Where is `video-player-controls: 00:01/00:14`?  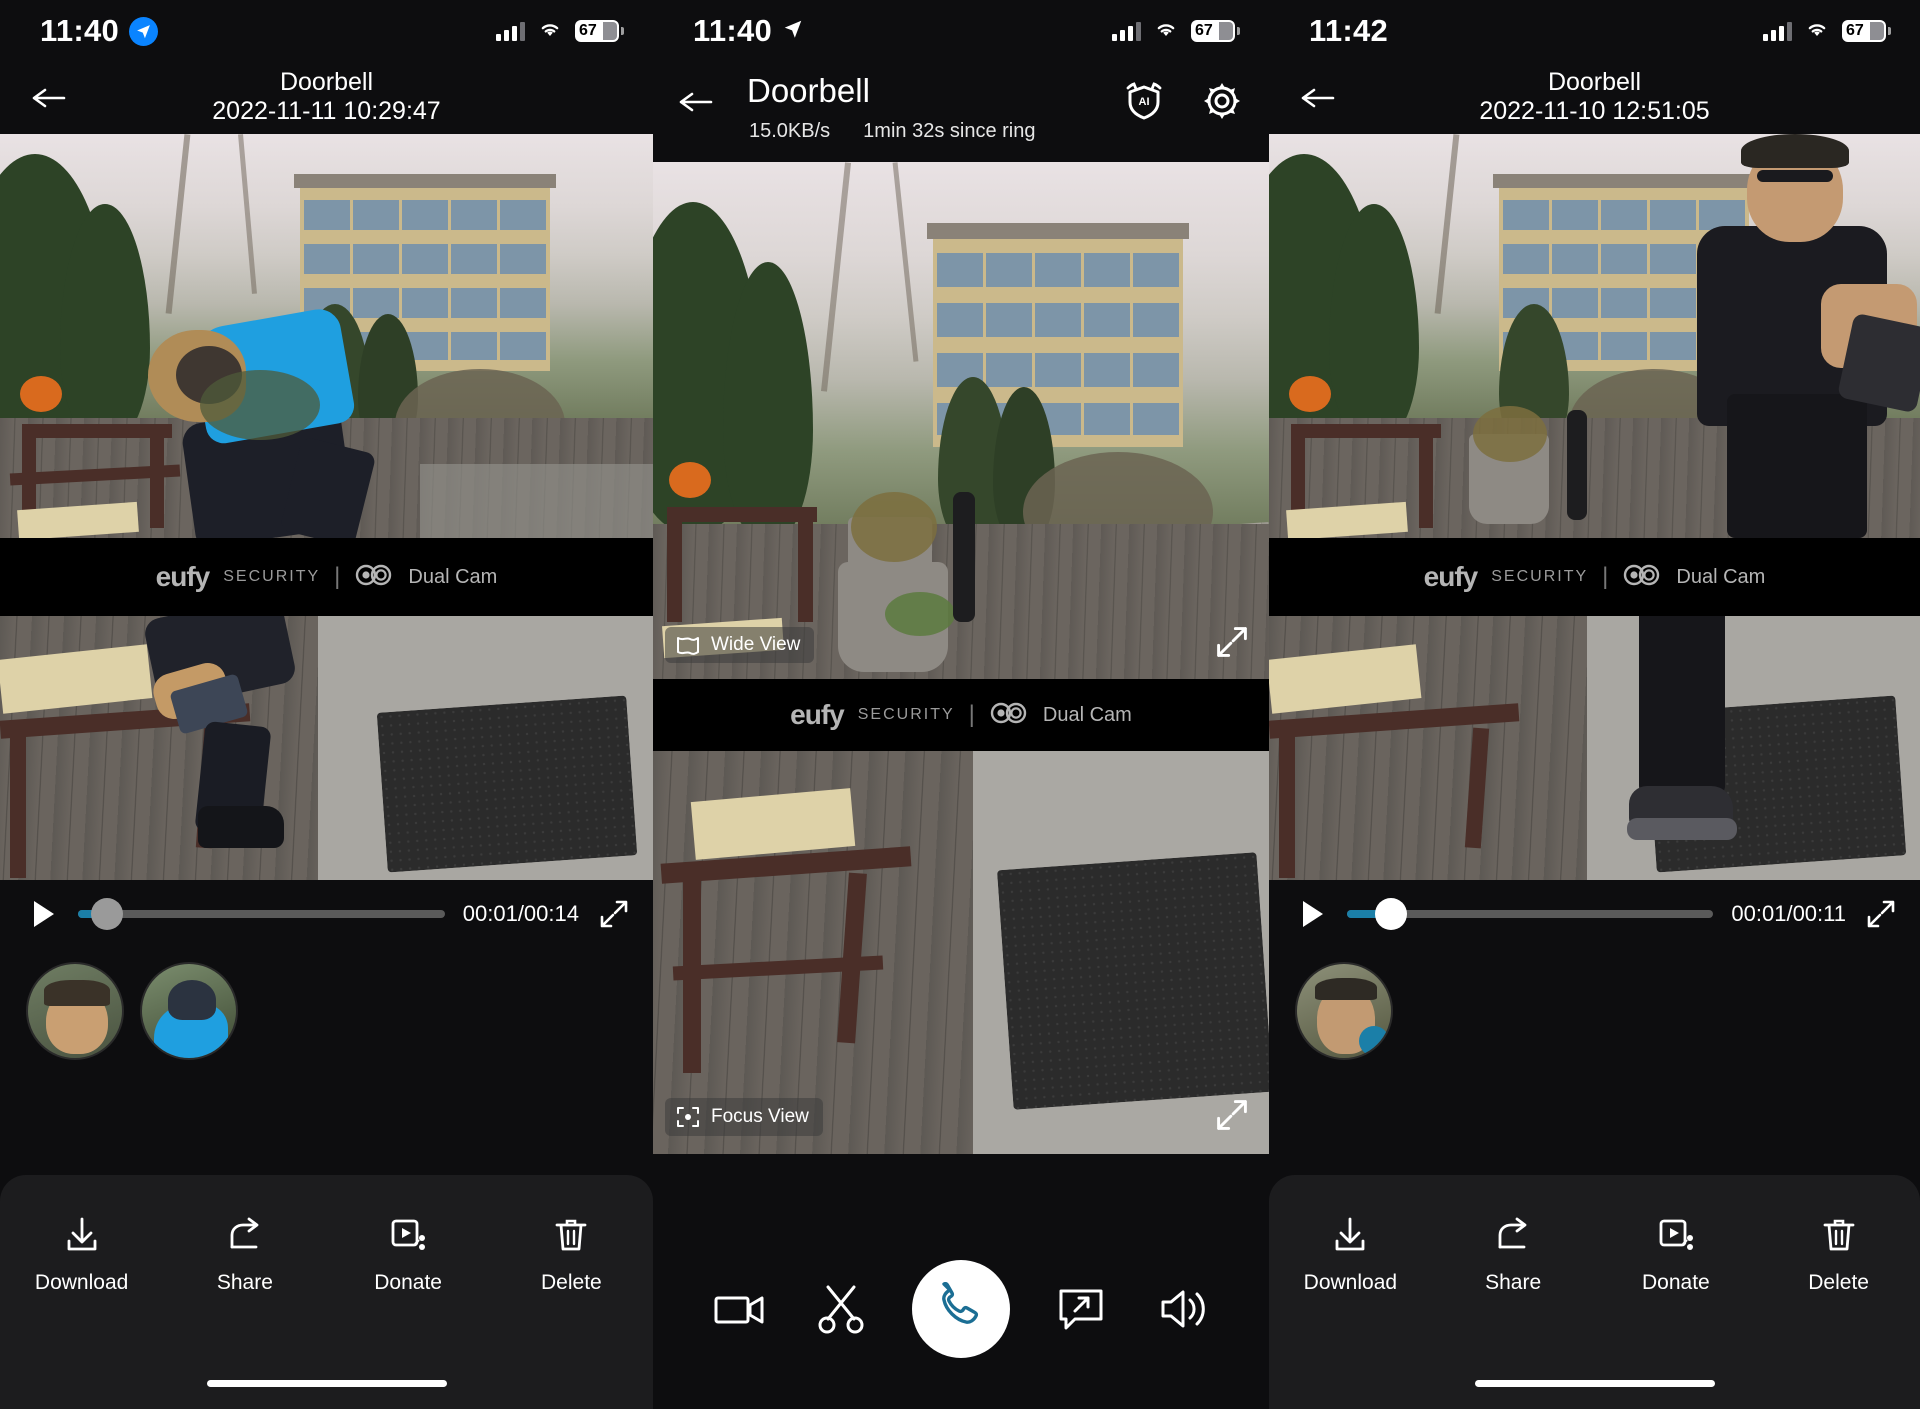
video-player-controls: 00:01/00:14 is located at coordinates (326, 914).